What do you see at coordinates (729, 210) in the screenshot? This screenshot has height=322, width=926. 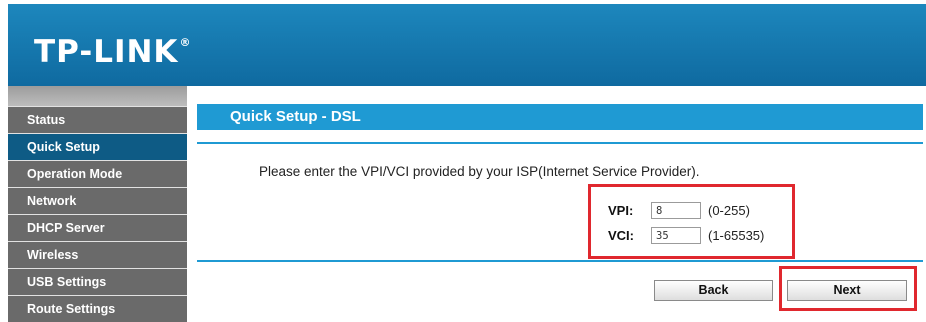 I see `vpi-range: (0-255)` at bounding box center [729, 210].